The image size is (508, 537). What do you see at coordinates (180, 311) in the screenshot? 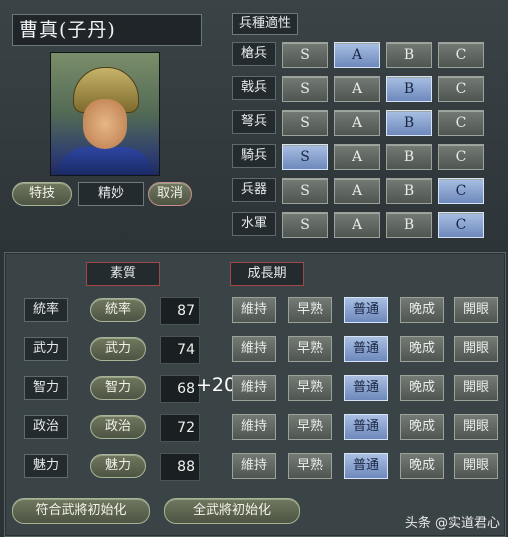
I see `stat-value: 87` at bounding box center [180, 311].